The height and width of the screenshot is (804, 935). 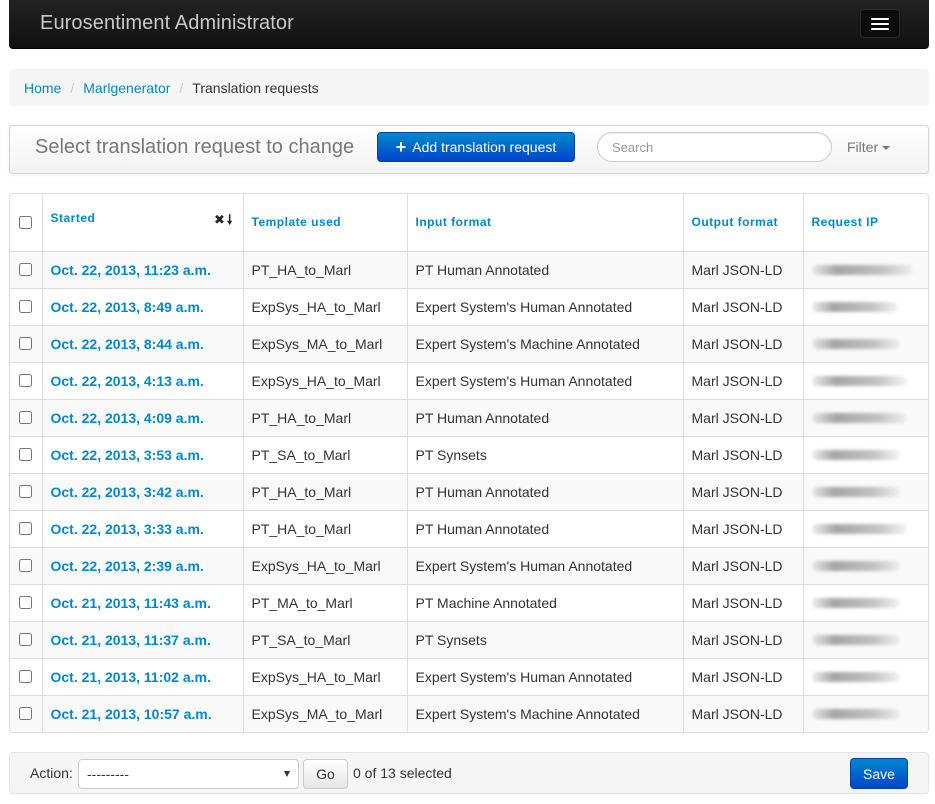 I want to click on column-header-request-ip: Request IP, so click(x=865, y=222).